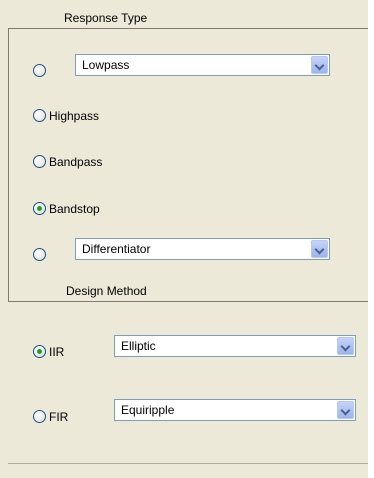 The width and height of the screenshot is (374, 478). I want to click on response-type-dropdown-value: Differentiator, so click(116, 249).